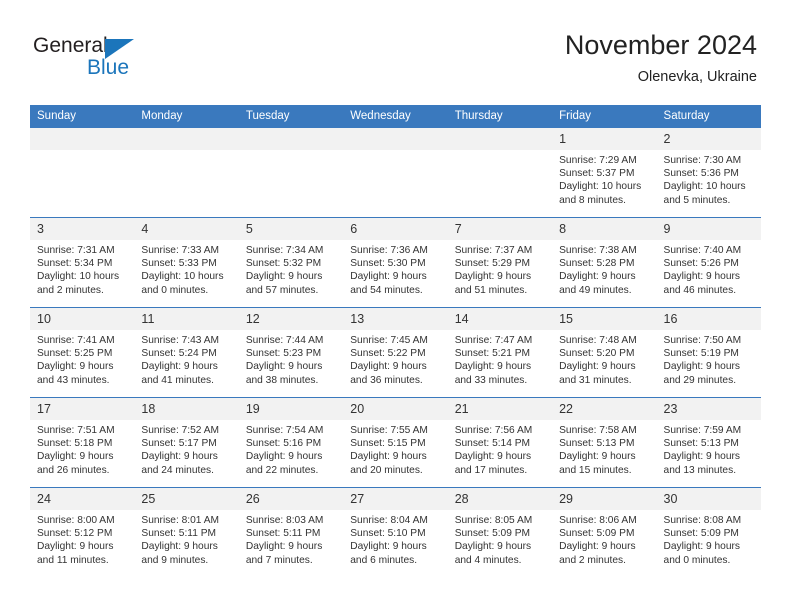 This screenshot has height=612, width=792. I want to click on day-number: 6, so click(395, 229).